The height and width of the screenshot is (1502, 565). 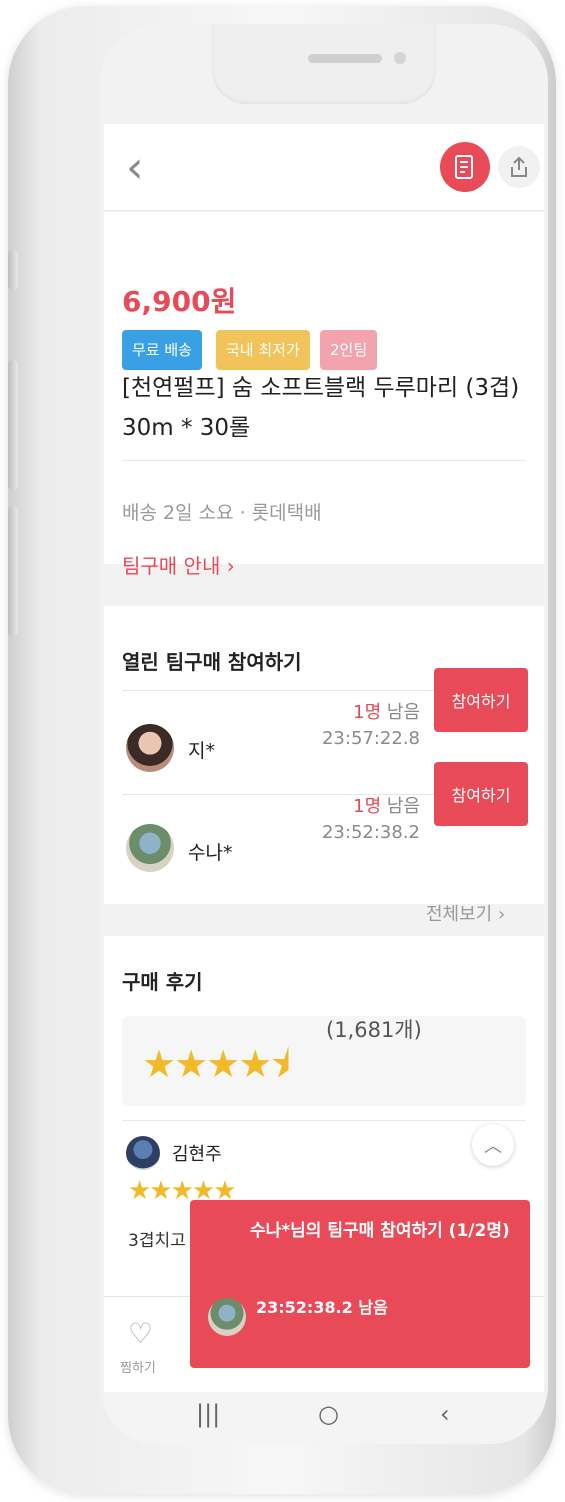 I want to click on scroll-top-chevron-up-icon: ︿, so click(x=493, y=1145).